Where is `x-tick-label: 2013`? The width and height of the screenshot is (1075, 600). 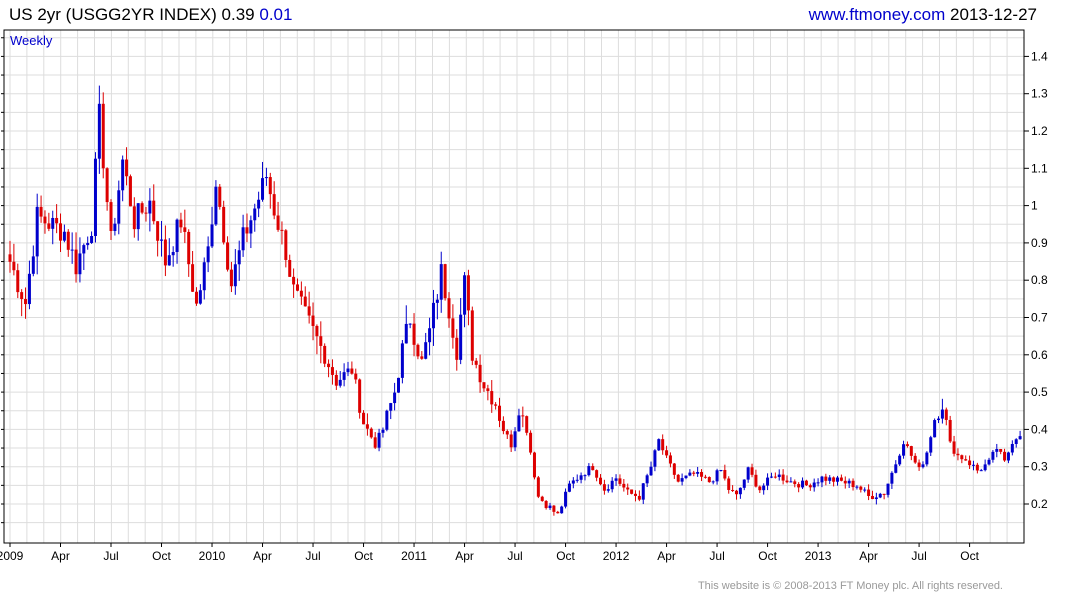 x-tick-label: 2013 is located at coordinates (818, 556).